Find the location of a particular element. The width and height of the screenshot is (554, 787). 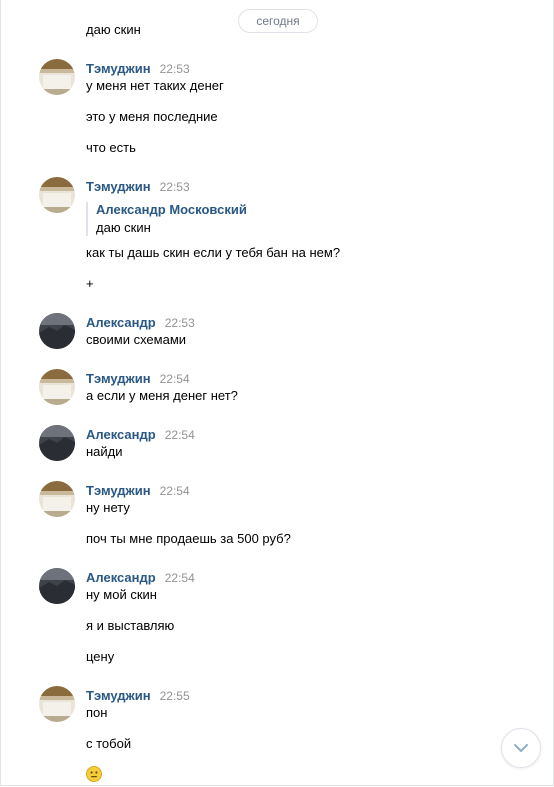

quote-text: даю скин is located at coordinates (123, 227).